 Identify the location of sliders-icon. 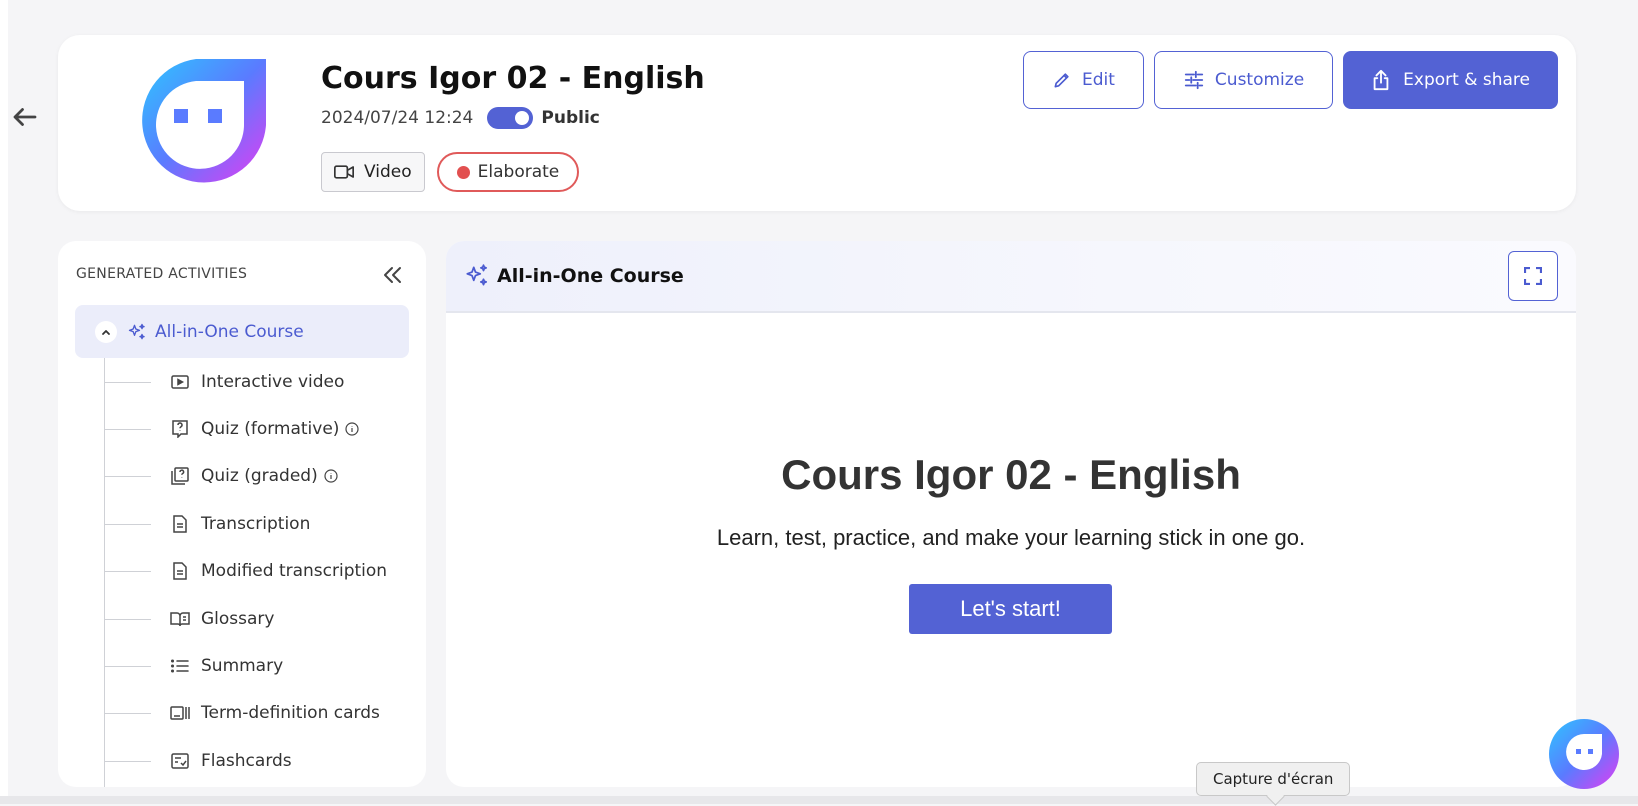
(1194, 80).